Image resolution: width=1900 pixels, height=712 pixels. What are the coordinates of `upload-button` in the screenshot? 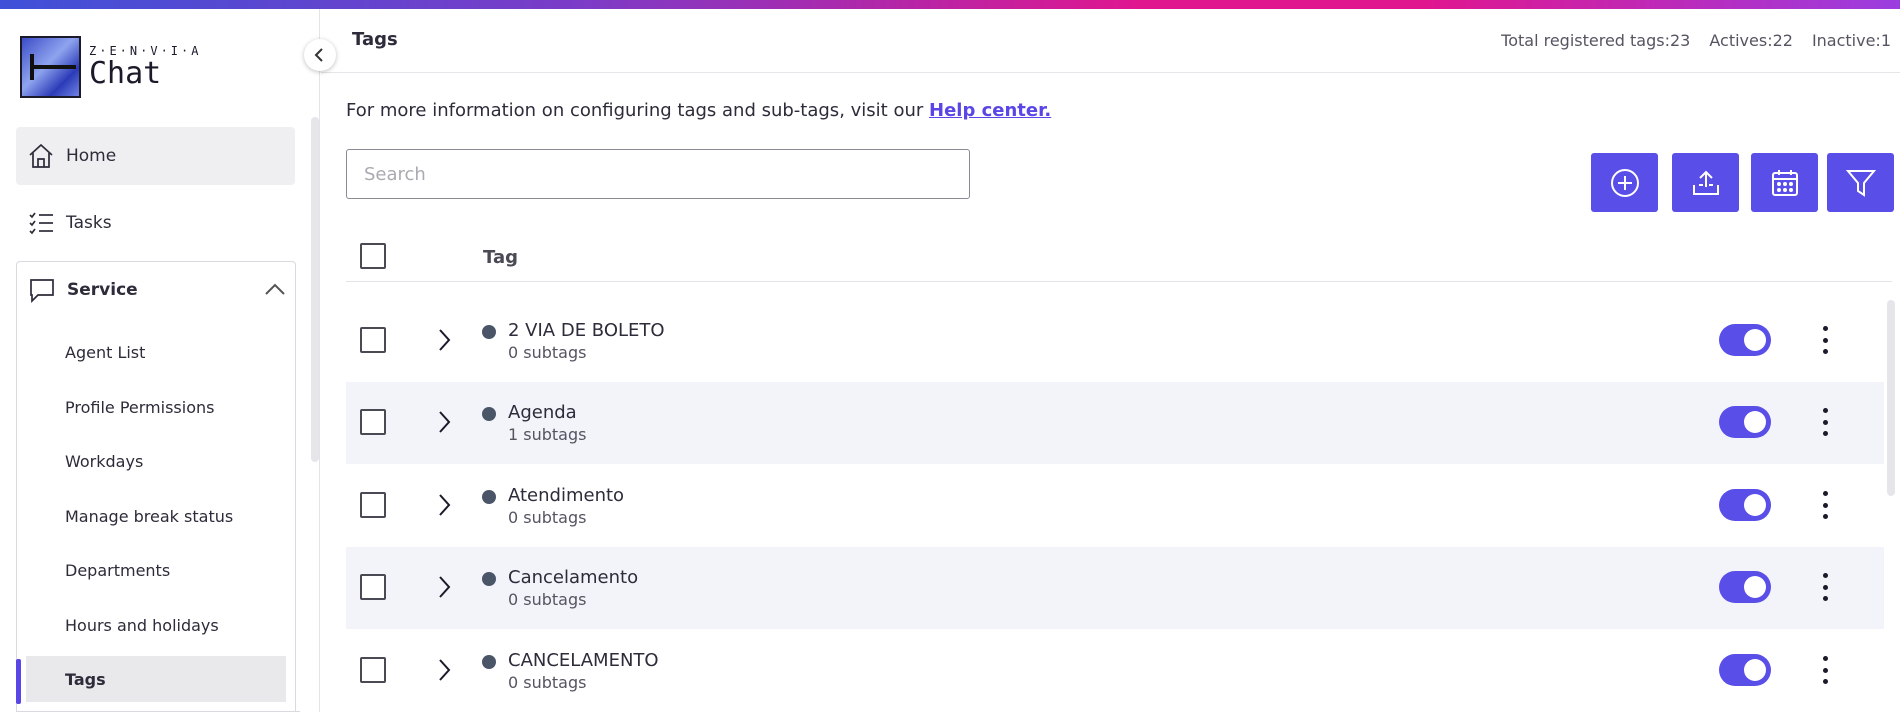 It's located at (1705, 182).